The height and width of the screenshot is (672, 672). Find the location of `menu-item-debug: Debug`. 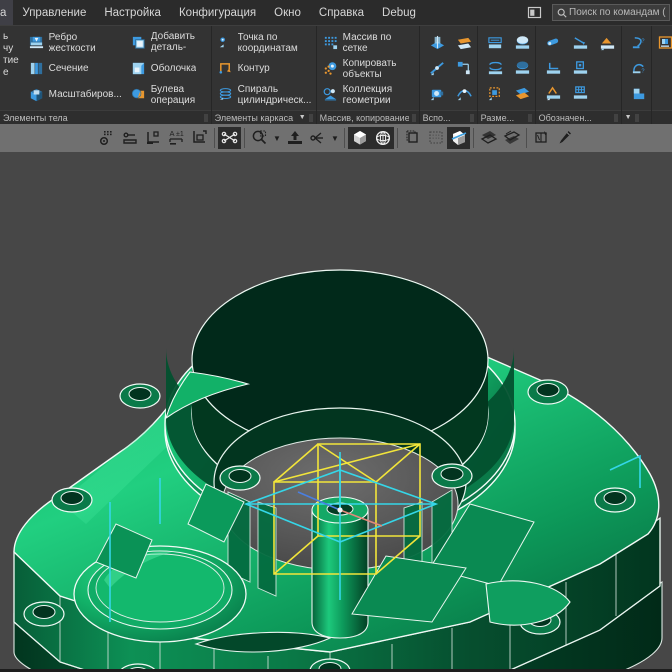

menu-item-debug: Debug is located at coordinates (399, 12).